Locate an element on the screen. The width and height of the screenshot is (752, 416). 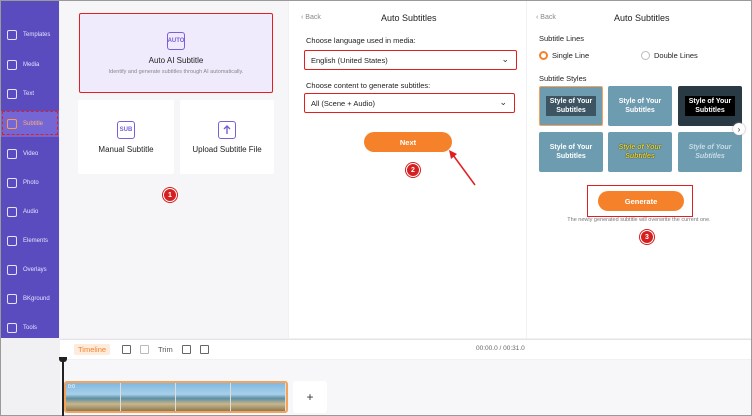
upload-subtitle-title: Upload Subtitle File is located at coordinates (227, 149).